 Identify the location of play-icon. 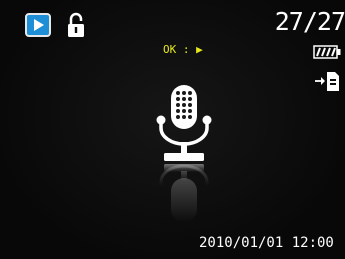
(38, 25).